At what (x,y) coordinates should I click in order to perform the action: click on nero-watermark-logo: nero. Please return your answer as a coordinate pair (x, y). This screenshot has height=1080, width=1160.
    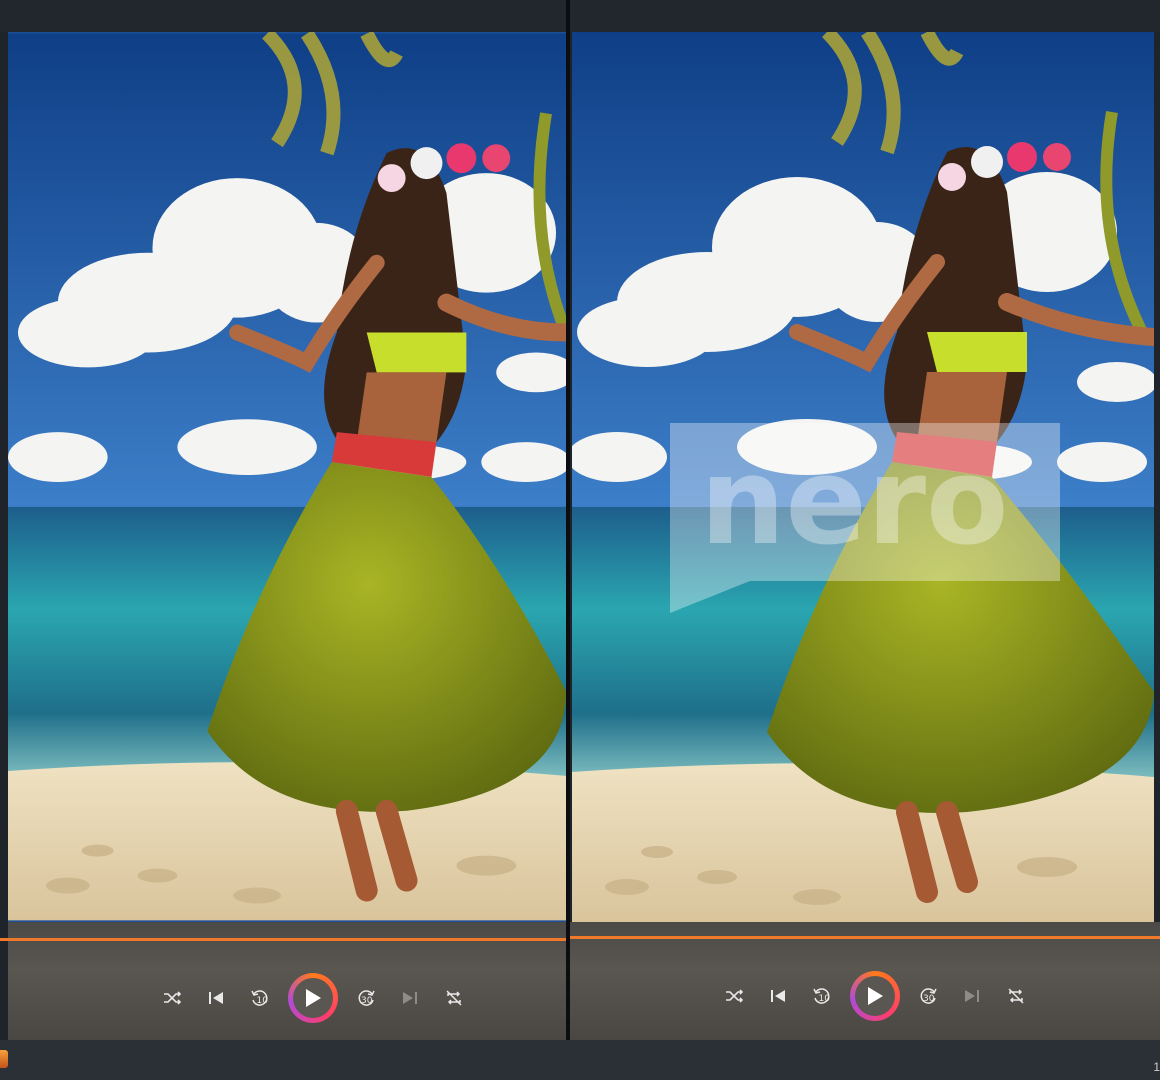
    Looking at the image, I should click on (865, 518).